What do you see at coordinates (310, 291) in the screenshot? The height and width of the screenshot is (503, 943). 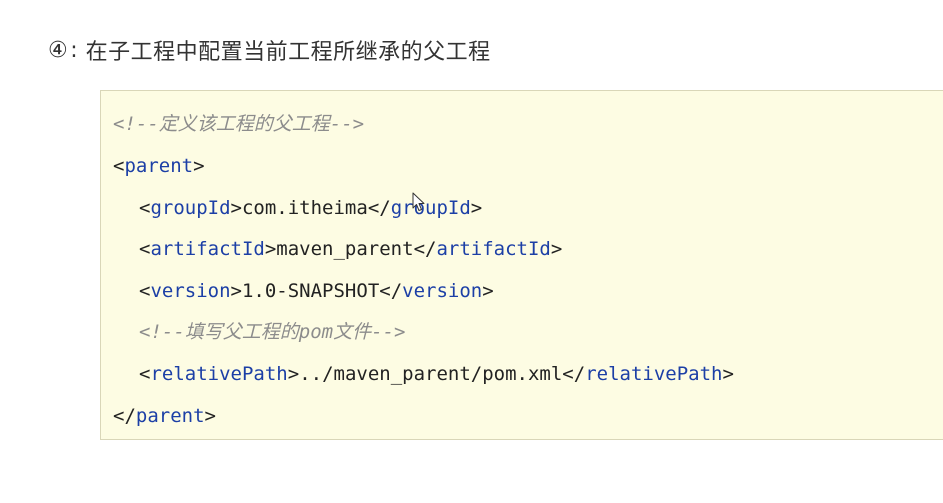 I see `version-value: 1.0-SNAPSHOT` at bounding box center [310, 291].